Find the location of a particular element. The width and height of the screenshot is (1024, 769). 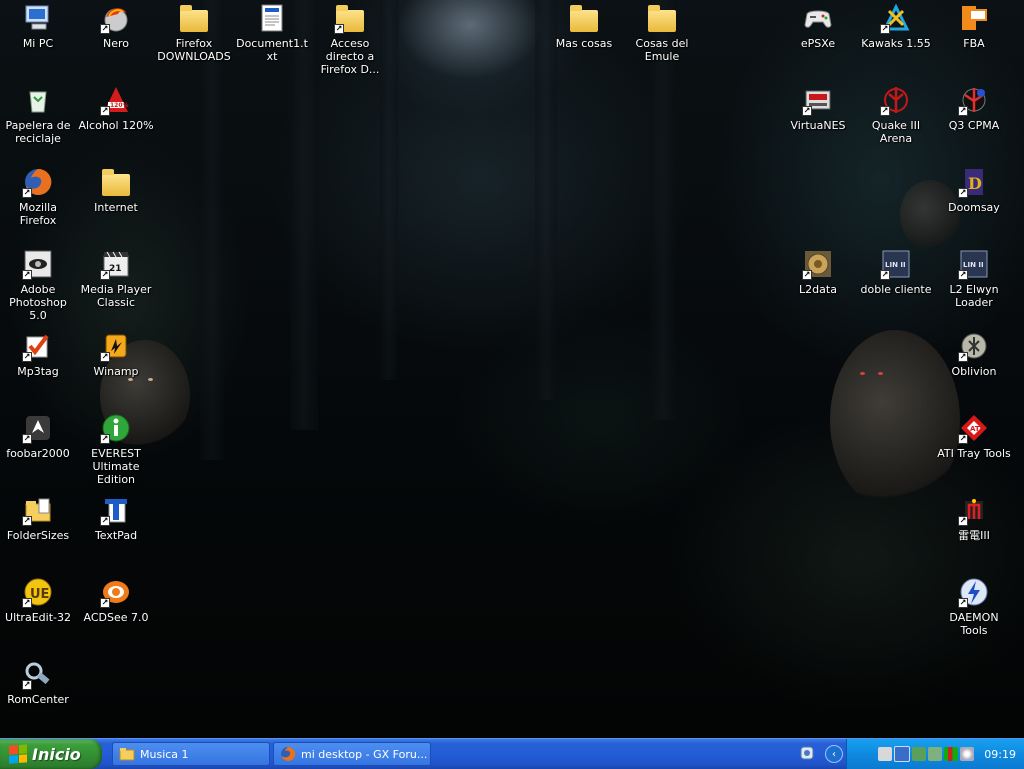

desktop-icon-label: DAEMON Tools is located at coordinates (974, 624).